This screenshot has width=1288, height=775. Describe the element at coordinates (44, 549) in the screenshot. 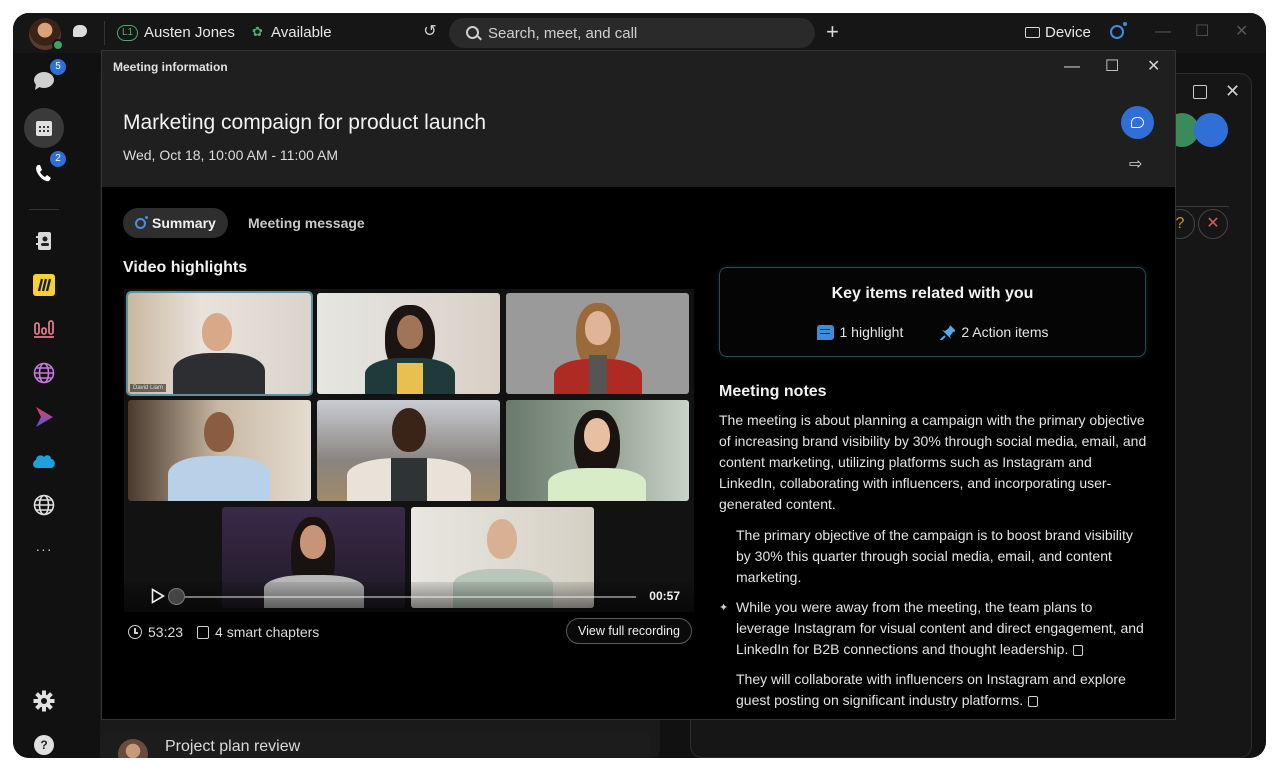

I see `rail-more: ···` at that location.